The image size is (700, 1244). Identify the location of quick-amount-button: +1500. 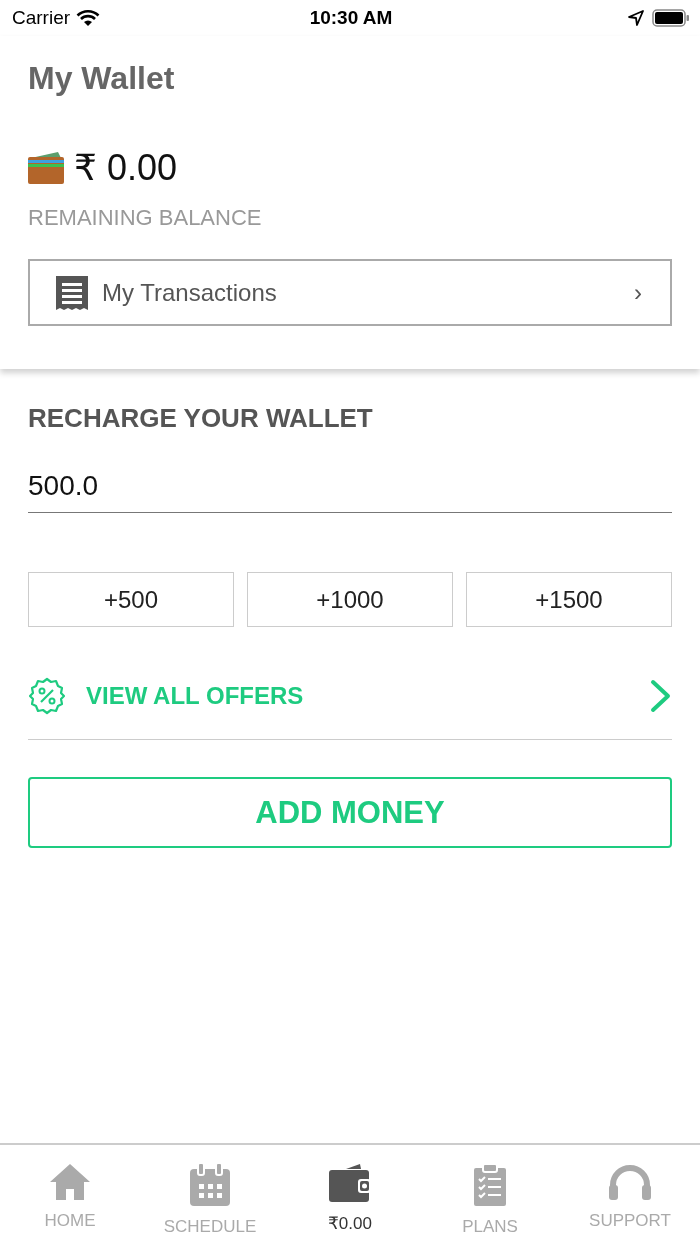
(569, 599).